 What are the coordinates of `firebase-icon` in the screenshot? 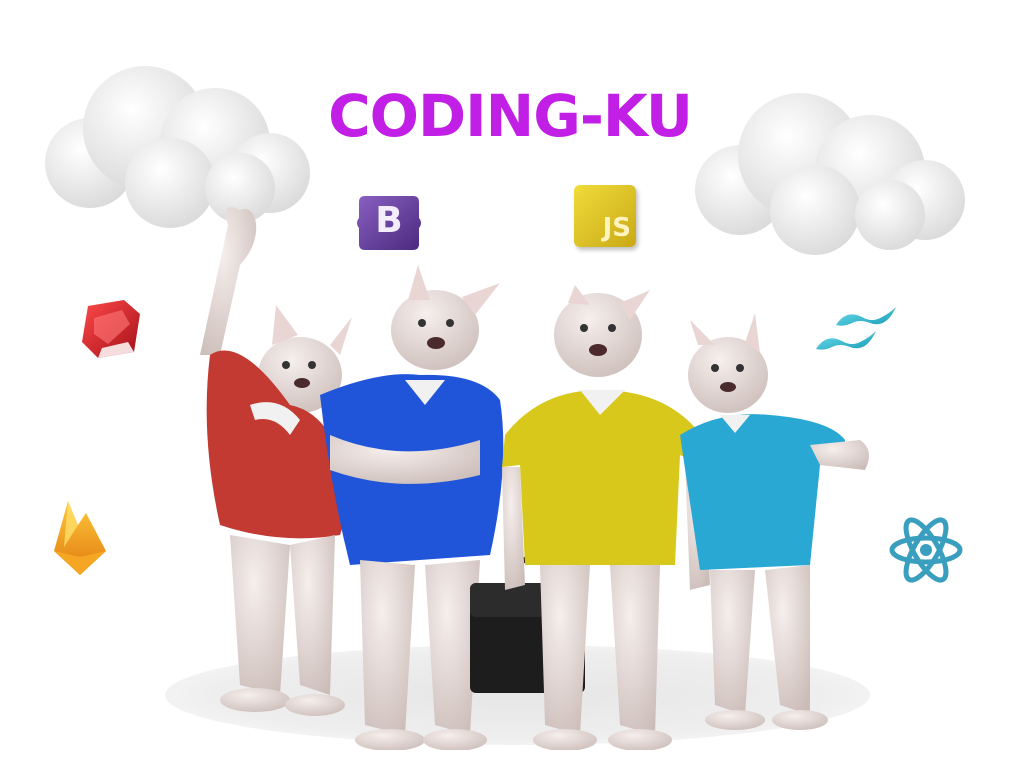 It's located at (80, 538).